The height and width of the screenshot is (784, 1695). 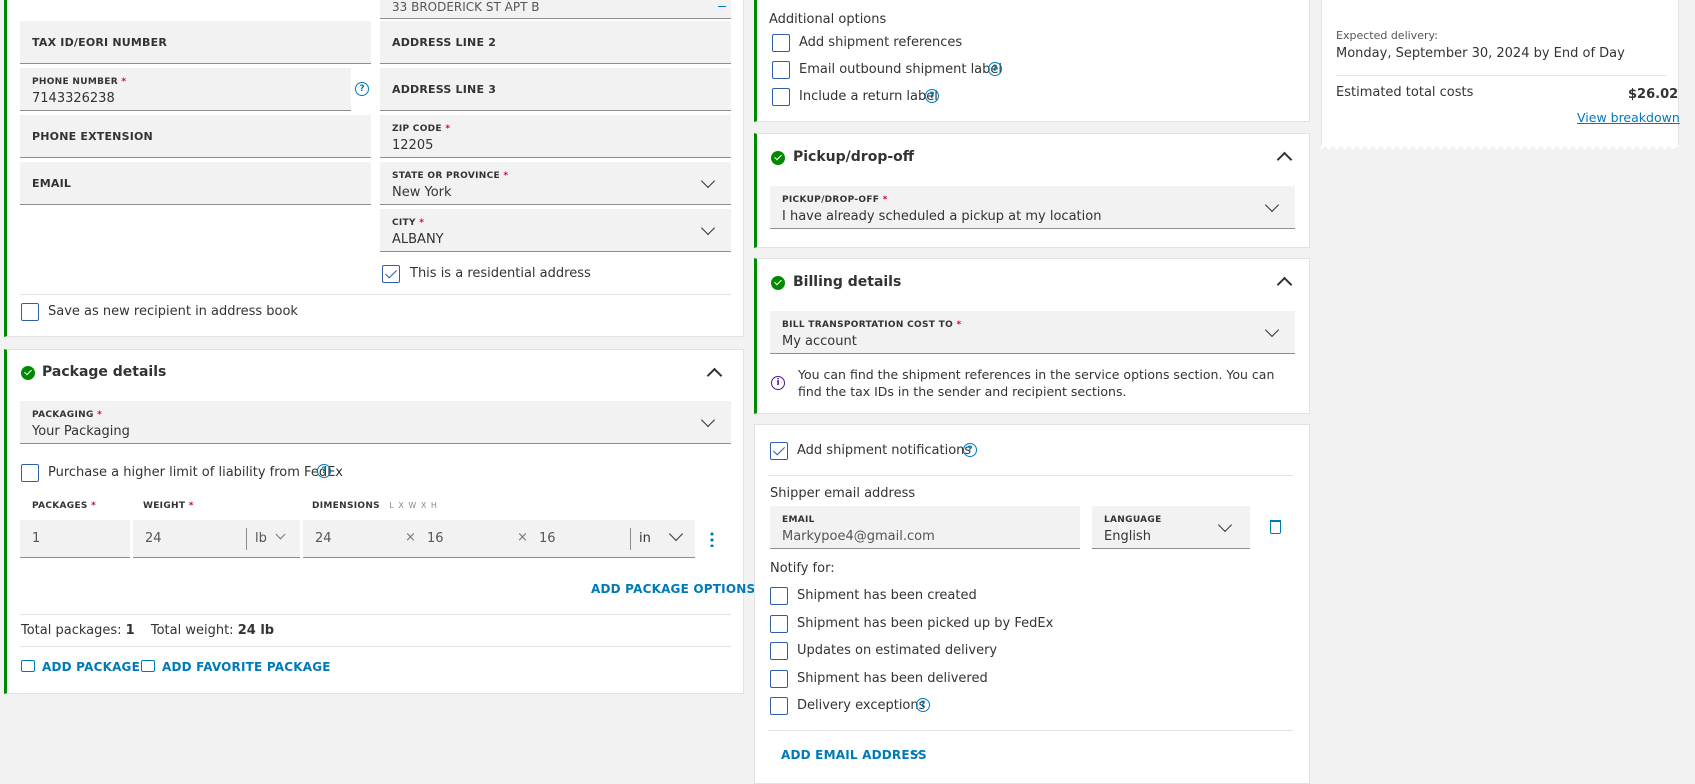 What do you see at coordinates (91, 667) in the screenshot?
I see `add-package-link: ADD PACKAGE` at bounding box center [91, 667].